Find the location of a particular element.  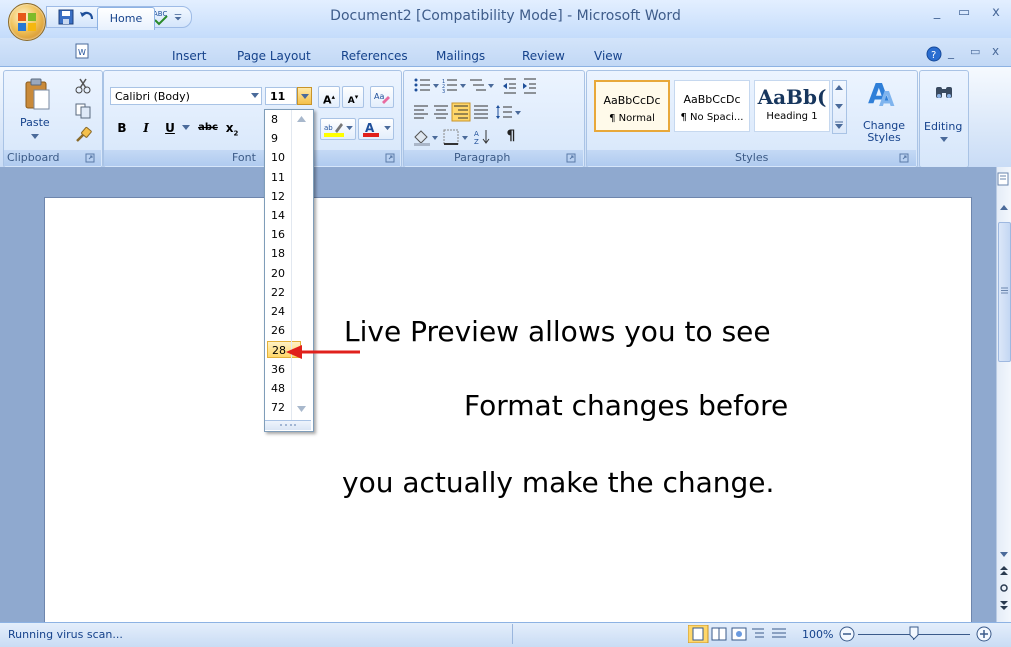

paragraph-row3-icons: AZ is located at coordinates (492, 137).